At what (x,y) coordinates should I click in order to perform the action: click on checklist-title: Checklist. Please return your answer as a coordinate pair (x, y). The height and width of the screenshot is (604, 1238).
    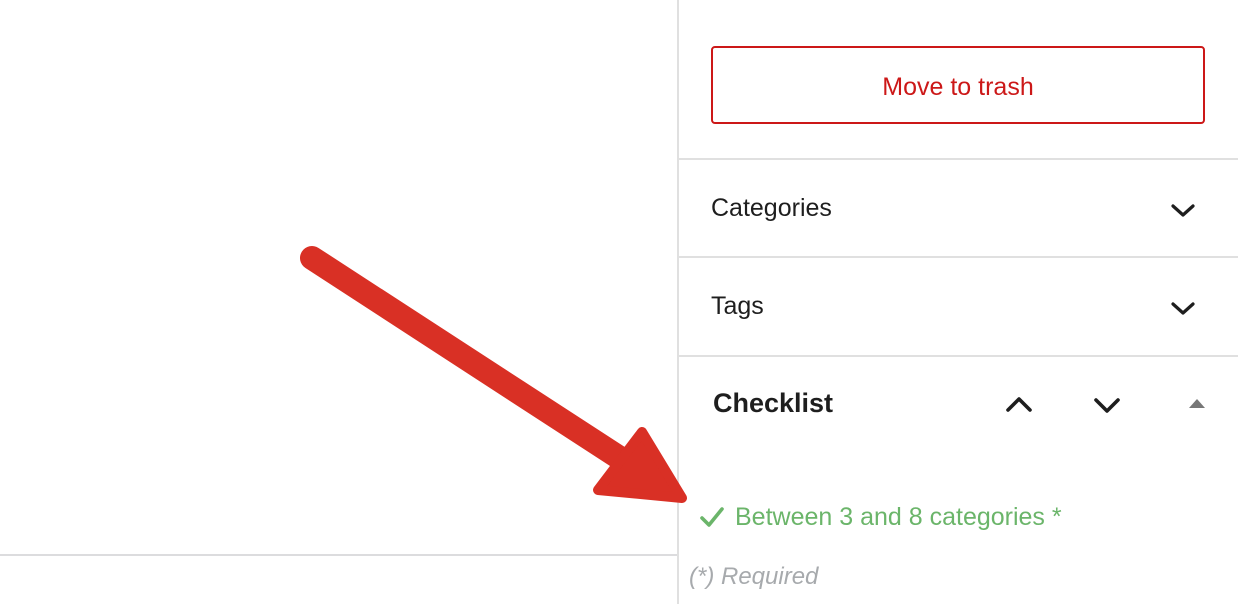
    Looking at the image, I should click on (773, 403).